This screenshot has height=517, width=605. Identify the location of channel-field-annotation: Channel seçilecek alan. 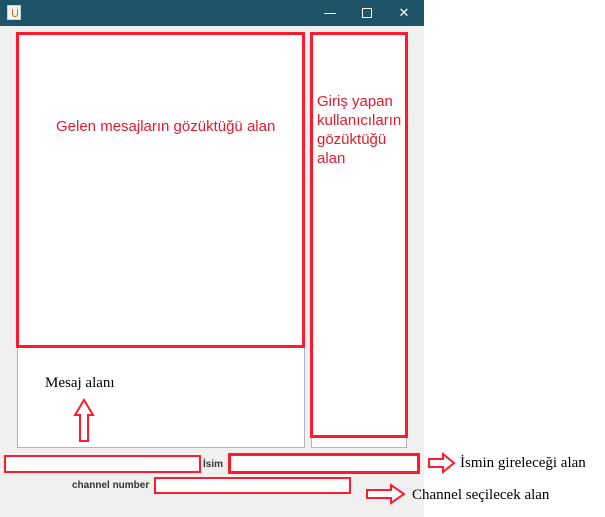
(481, 495).